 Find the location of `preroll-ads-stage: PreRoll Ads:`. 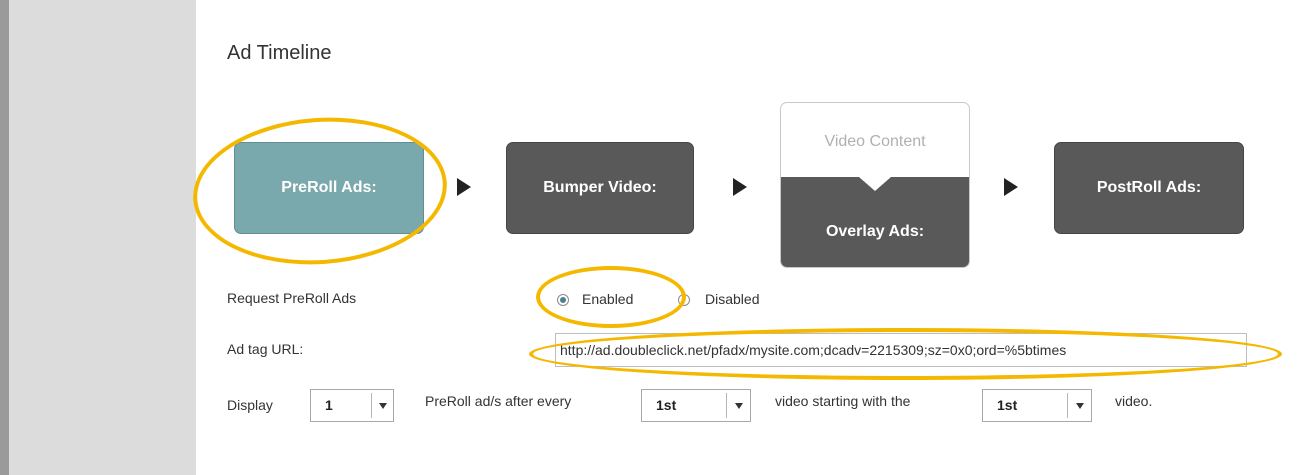

preroll-ads-stage: PreRoll Ads: is located at coordinates (329, 188).